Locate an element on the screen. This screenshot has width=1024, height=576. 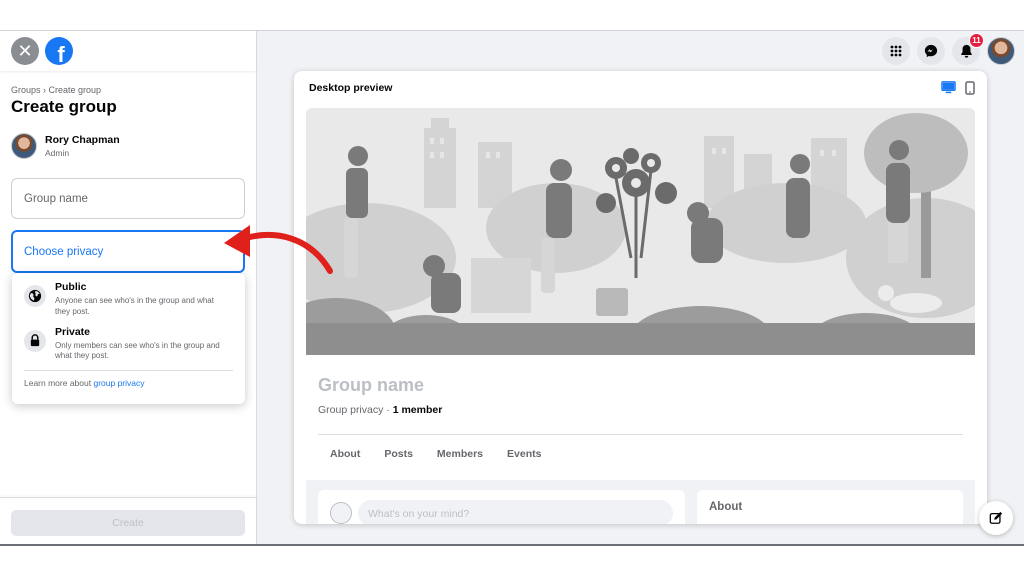
messenger-button is located at coordinates (931, 51).